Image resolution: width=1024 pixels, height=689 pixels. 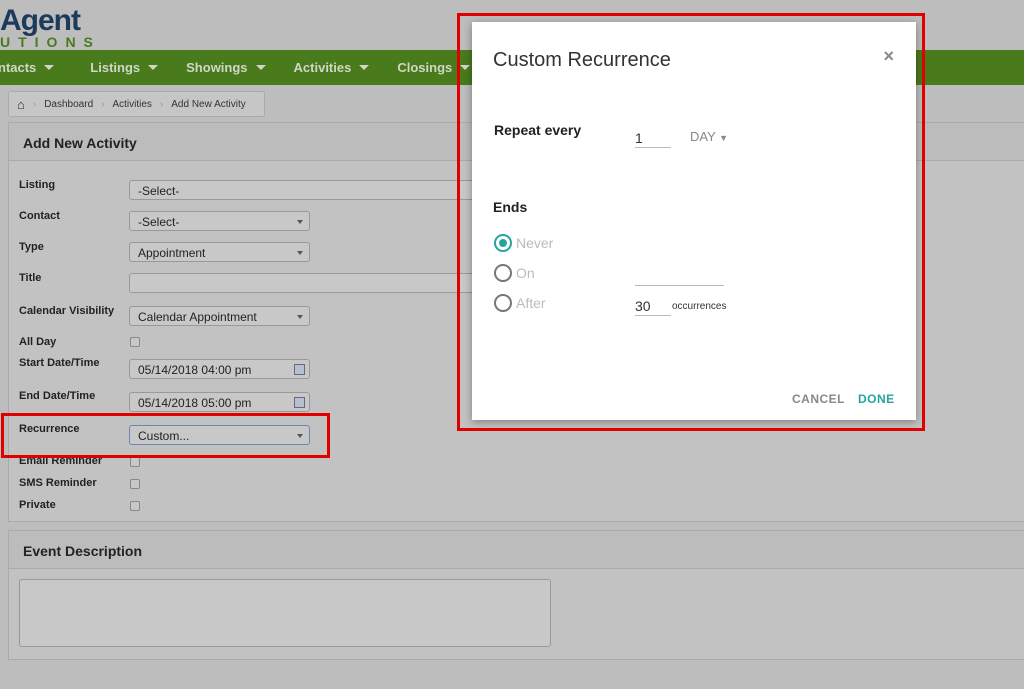 I want to click on type-select: Appointment, so click(x=219, y=252).